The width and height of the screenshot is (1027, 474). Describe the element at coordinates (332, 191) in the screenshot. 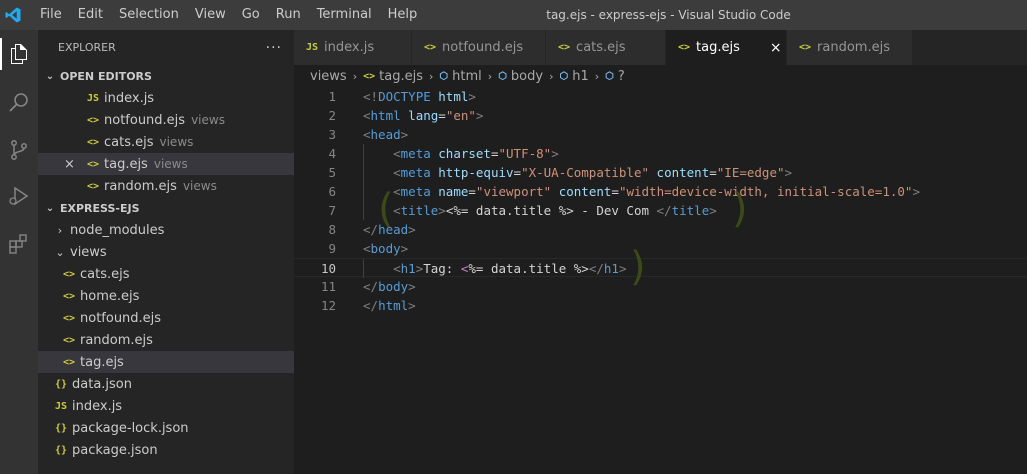

I see `line-number: 6` at that location.